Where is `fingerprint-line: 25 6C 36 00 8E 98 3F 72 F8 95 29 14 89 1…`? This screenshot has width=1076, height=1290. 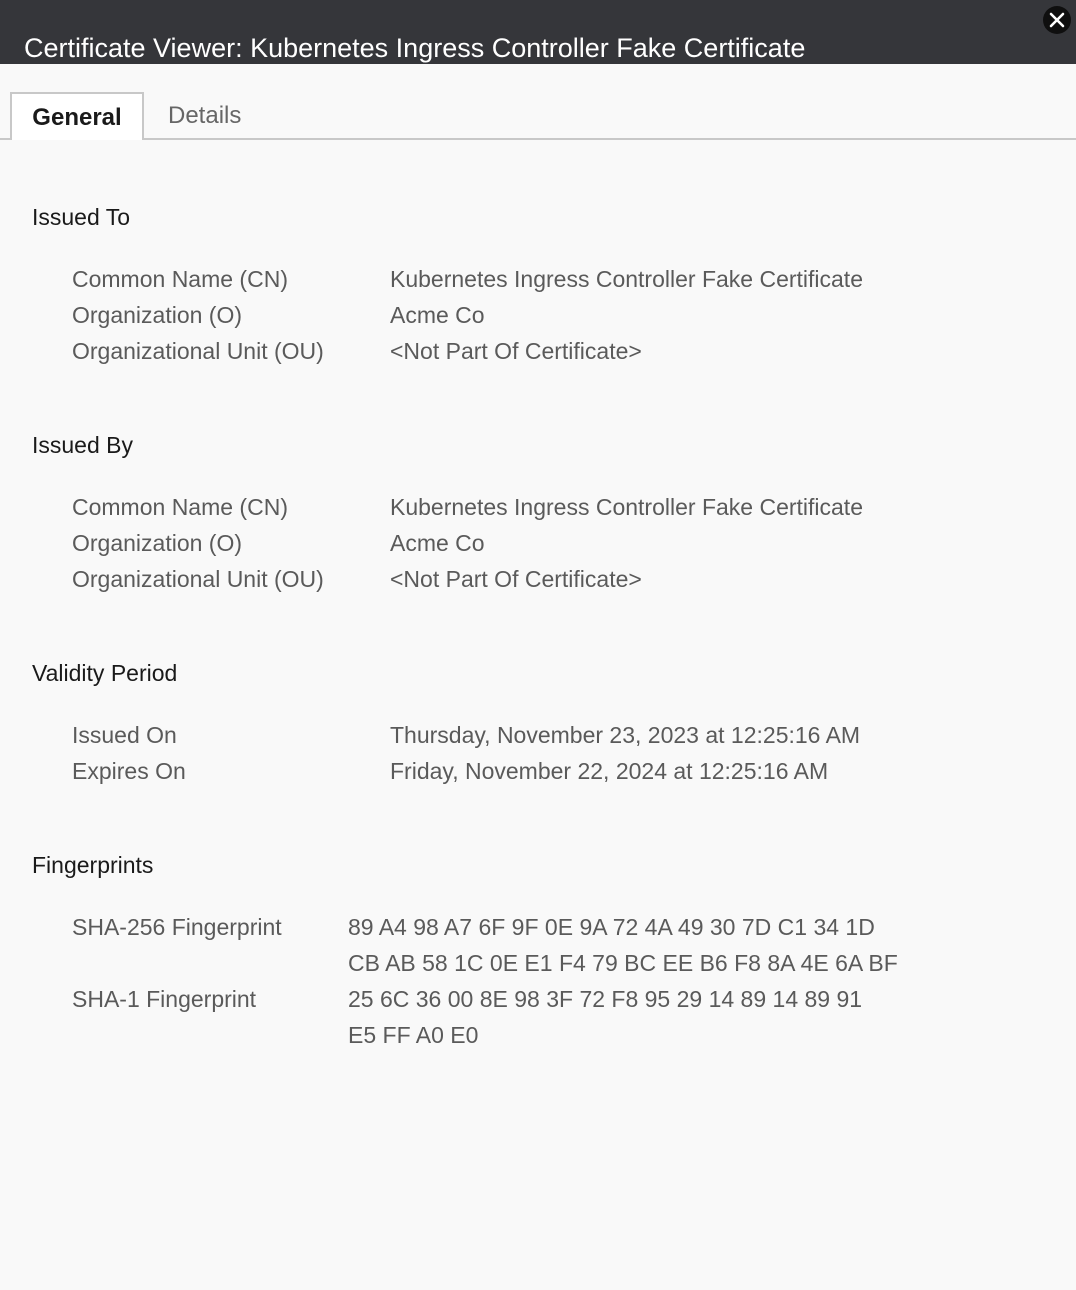 fingerprint-line: 25 6C 36 00 8E 98 3F 72 F8 95 29 14 89 1… is located at coordinates (605, 999).